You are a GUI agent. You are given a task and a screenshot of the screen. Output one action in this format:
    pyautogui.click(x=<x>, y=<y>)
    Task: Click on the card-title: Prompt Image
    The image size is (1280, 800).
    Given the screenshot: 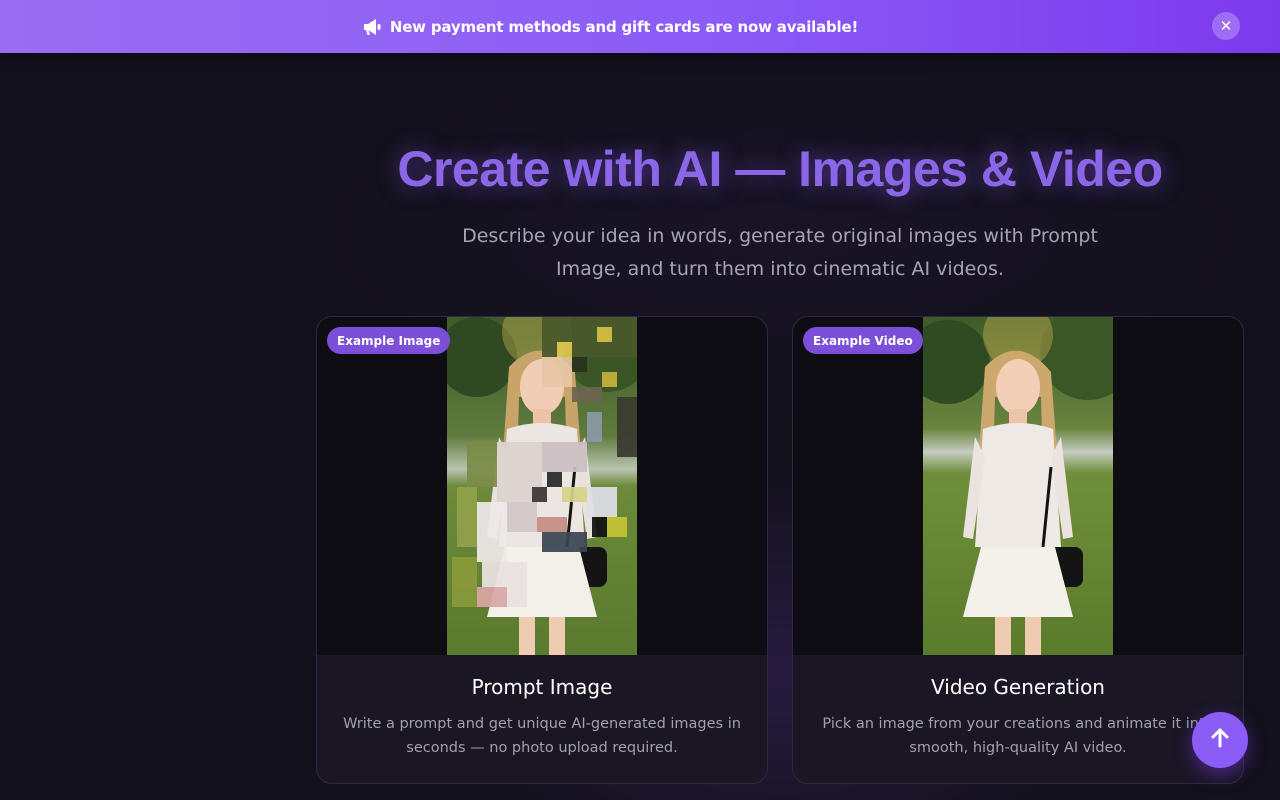 What is the action you would take?
    pyautogui.click(x=542, y=687)
    